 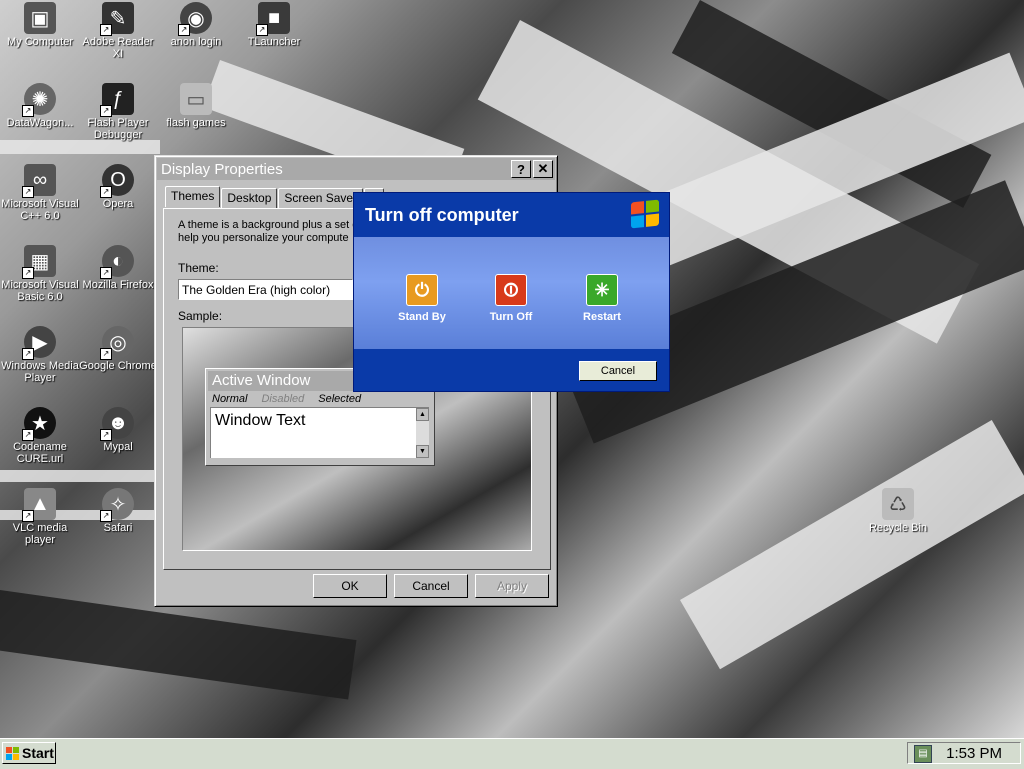 I want to click on start-button: Start, so click(x=29, y=753).